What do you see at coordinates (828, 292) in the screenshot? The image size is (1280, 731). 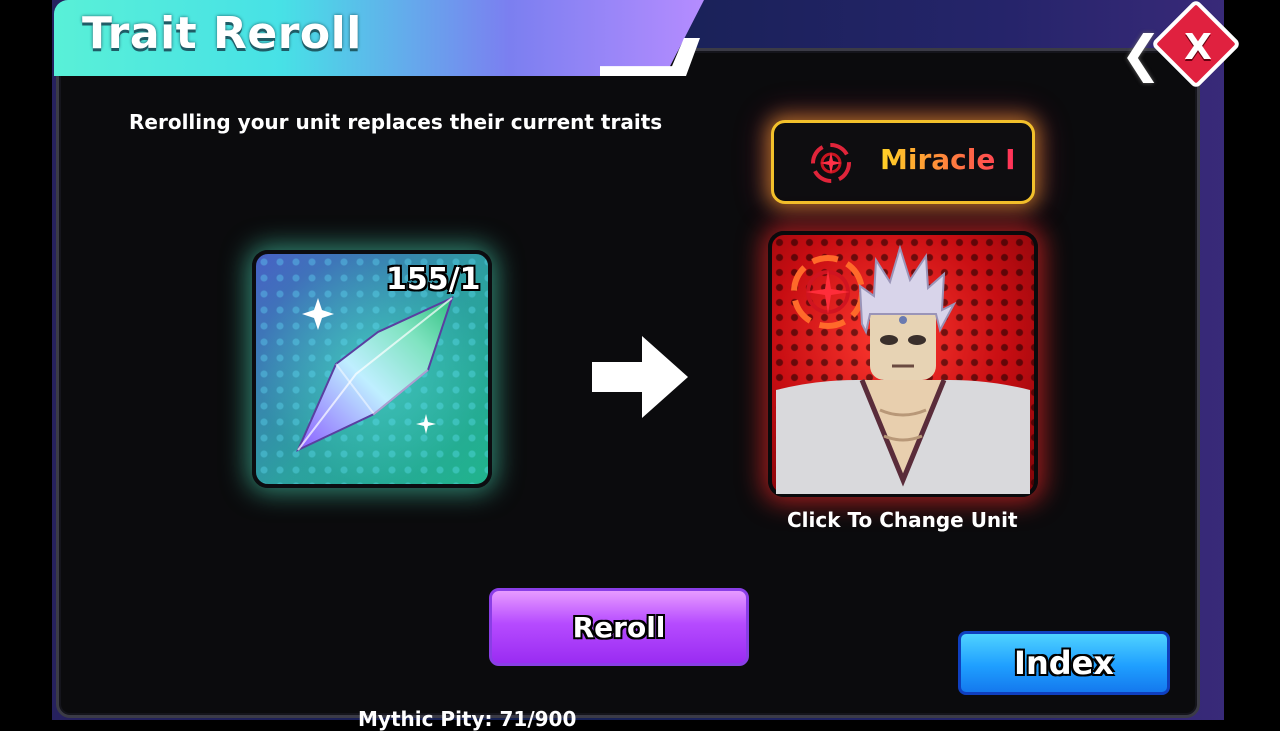 I see `unit-trait-emblem` at bounding box center [828, 292].